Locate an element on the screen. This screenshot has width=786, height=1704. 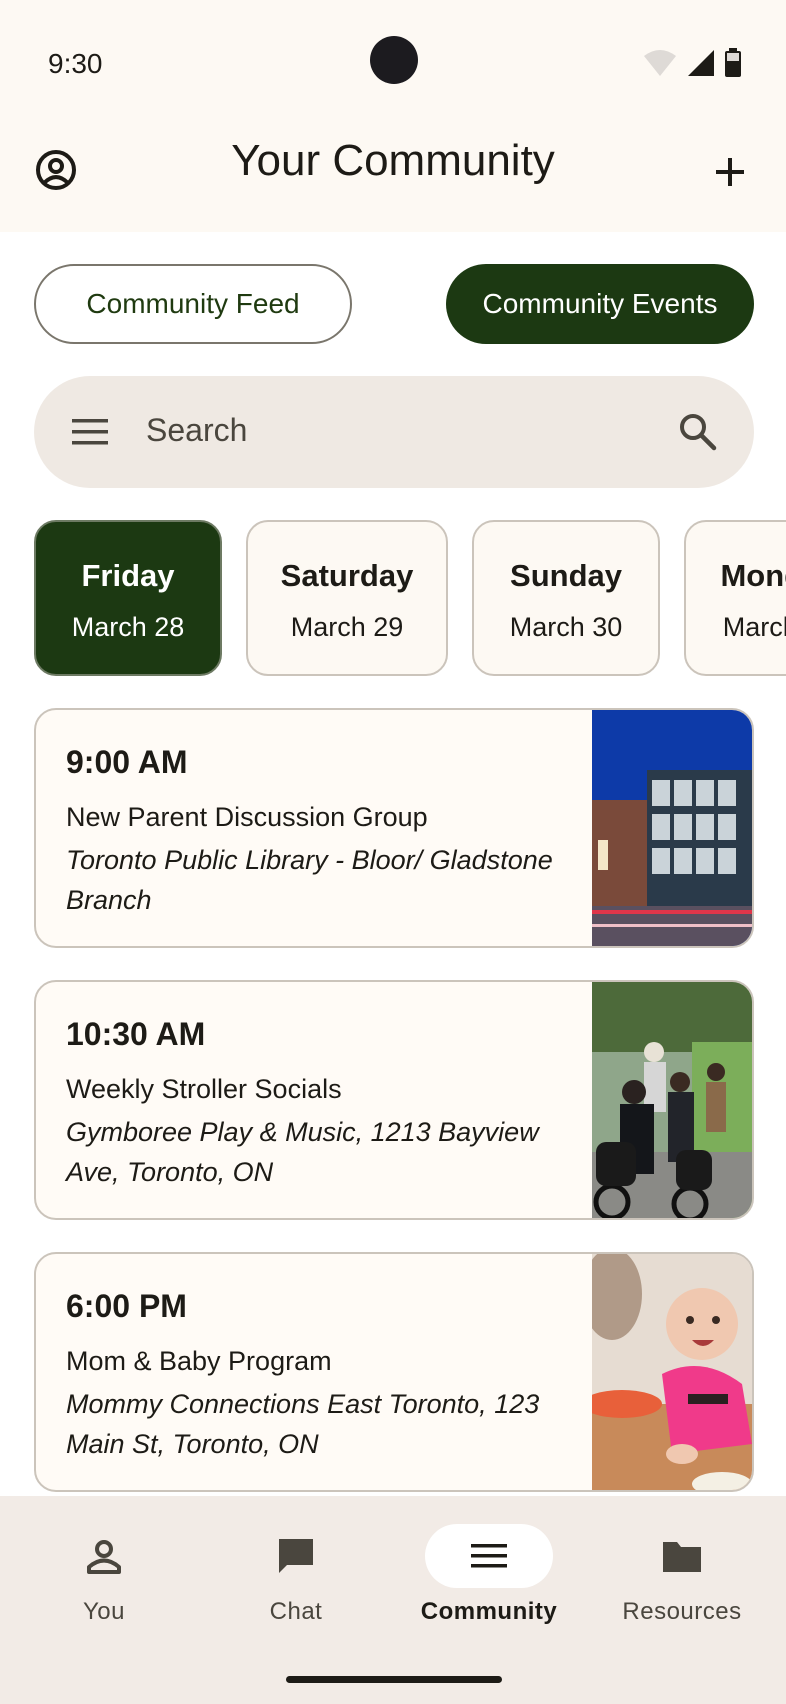
status-time: 9:30 is located at coordinates (75, 63).